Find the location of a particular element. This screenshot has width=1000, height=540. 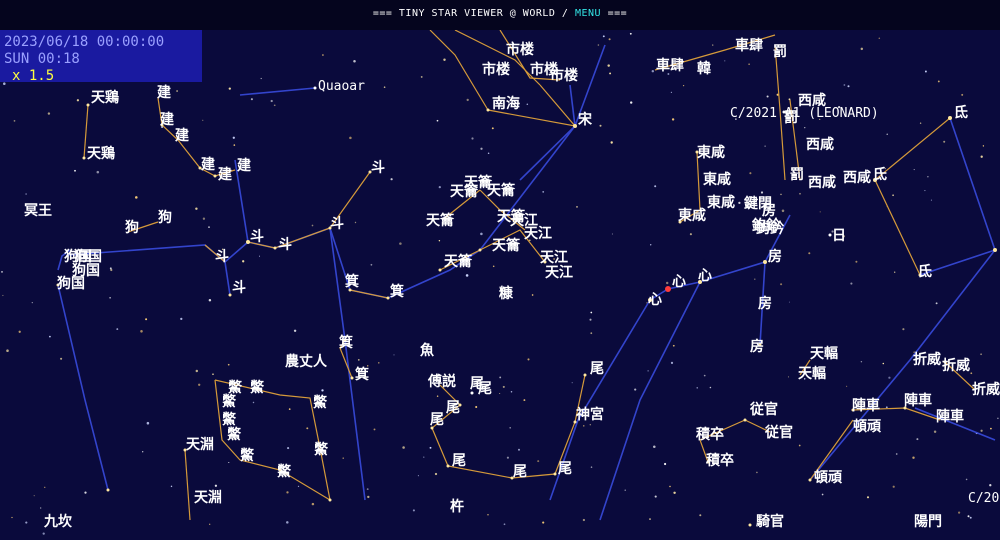

star-label: 韓 is located at coordinates (704, 69).